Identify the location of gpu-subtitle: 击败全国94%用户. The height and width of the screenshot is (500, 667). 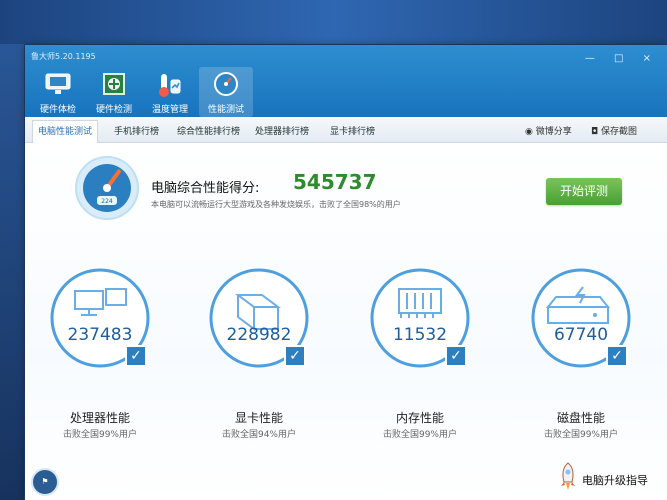
(258, 435).